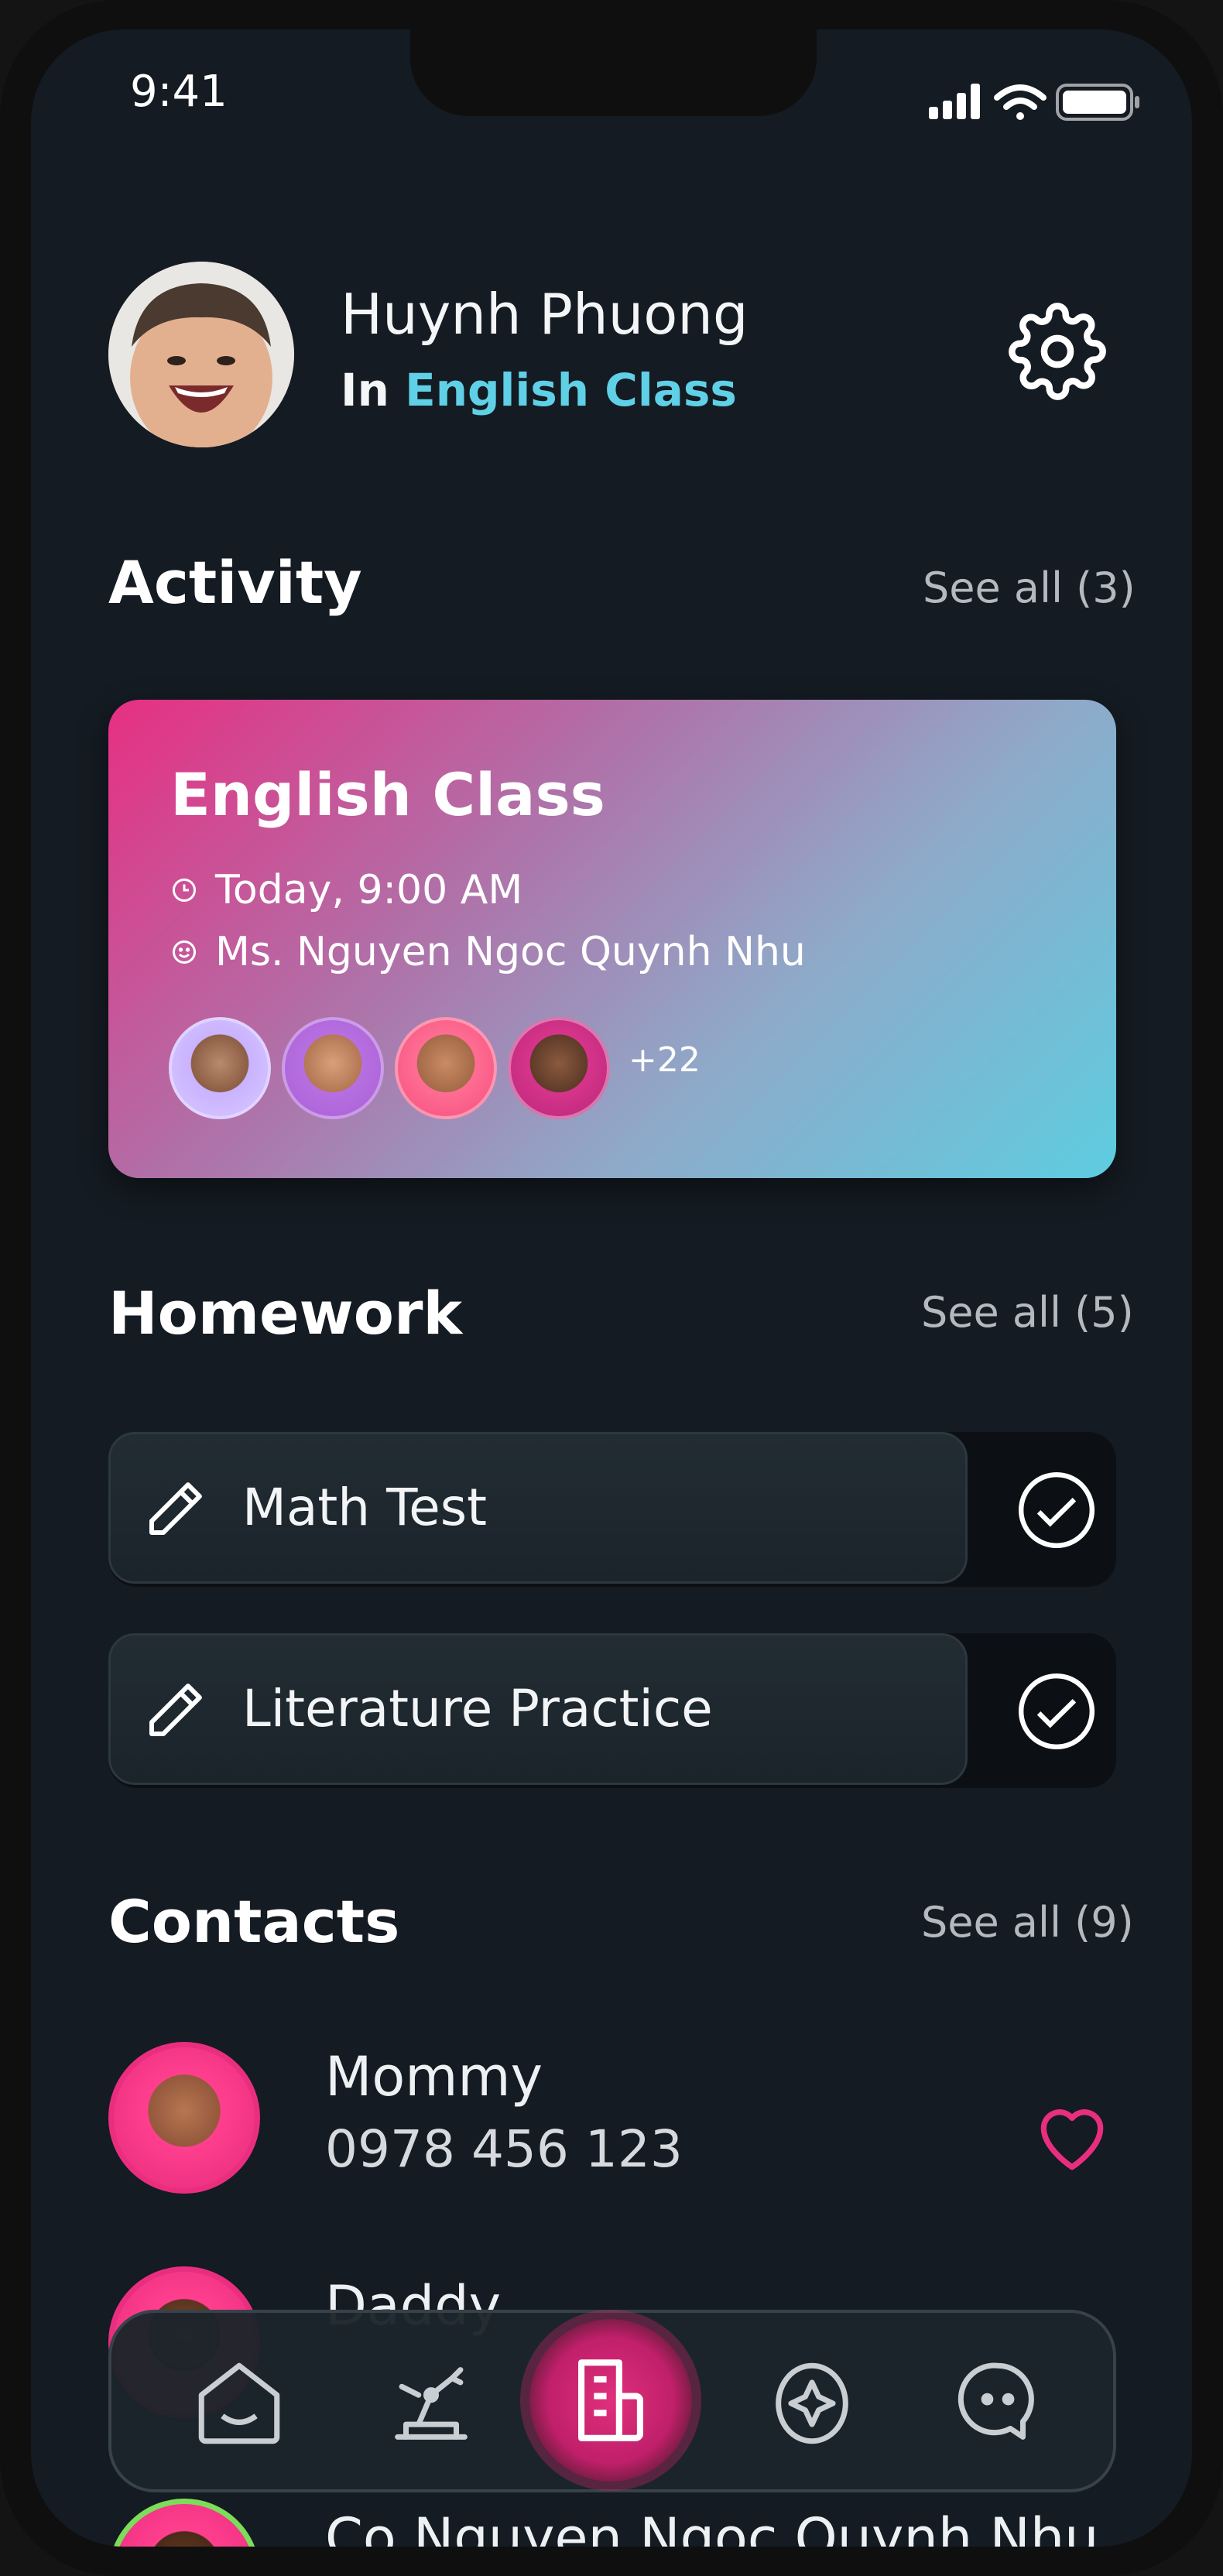 Image resolution: width=1223 pixels, height=2576 pixels. What do you see at coordinates (998, 2404) in the screenshot?
I see `chat-icon` at bounding box center [998, 2404].